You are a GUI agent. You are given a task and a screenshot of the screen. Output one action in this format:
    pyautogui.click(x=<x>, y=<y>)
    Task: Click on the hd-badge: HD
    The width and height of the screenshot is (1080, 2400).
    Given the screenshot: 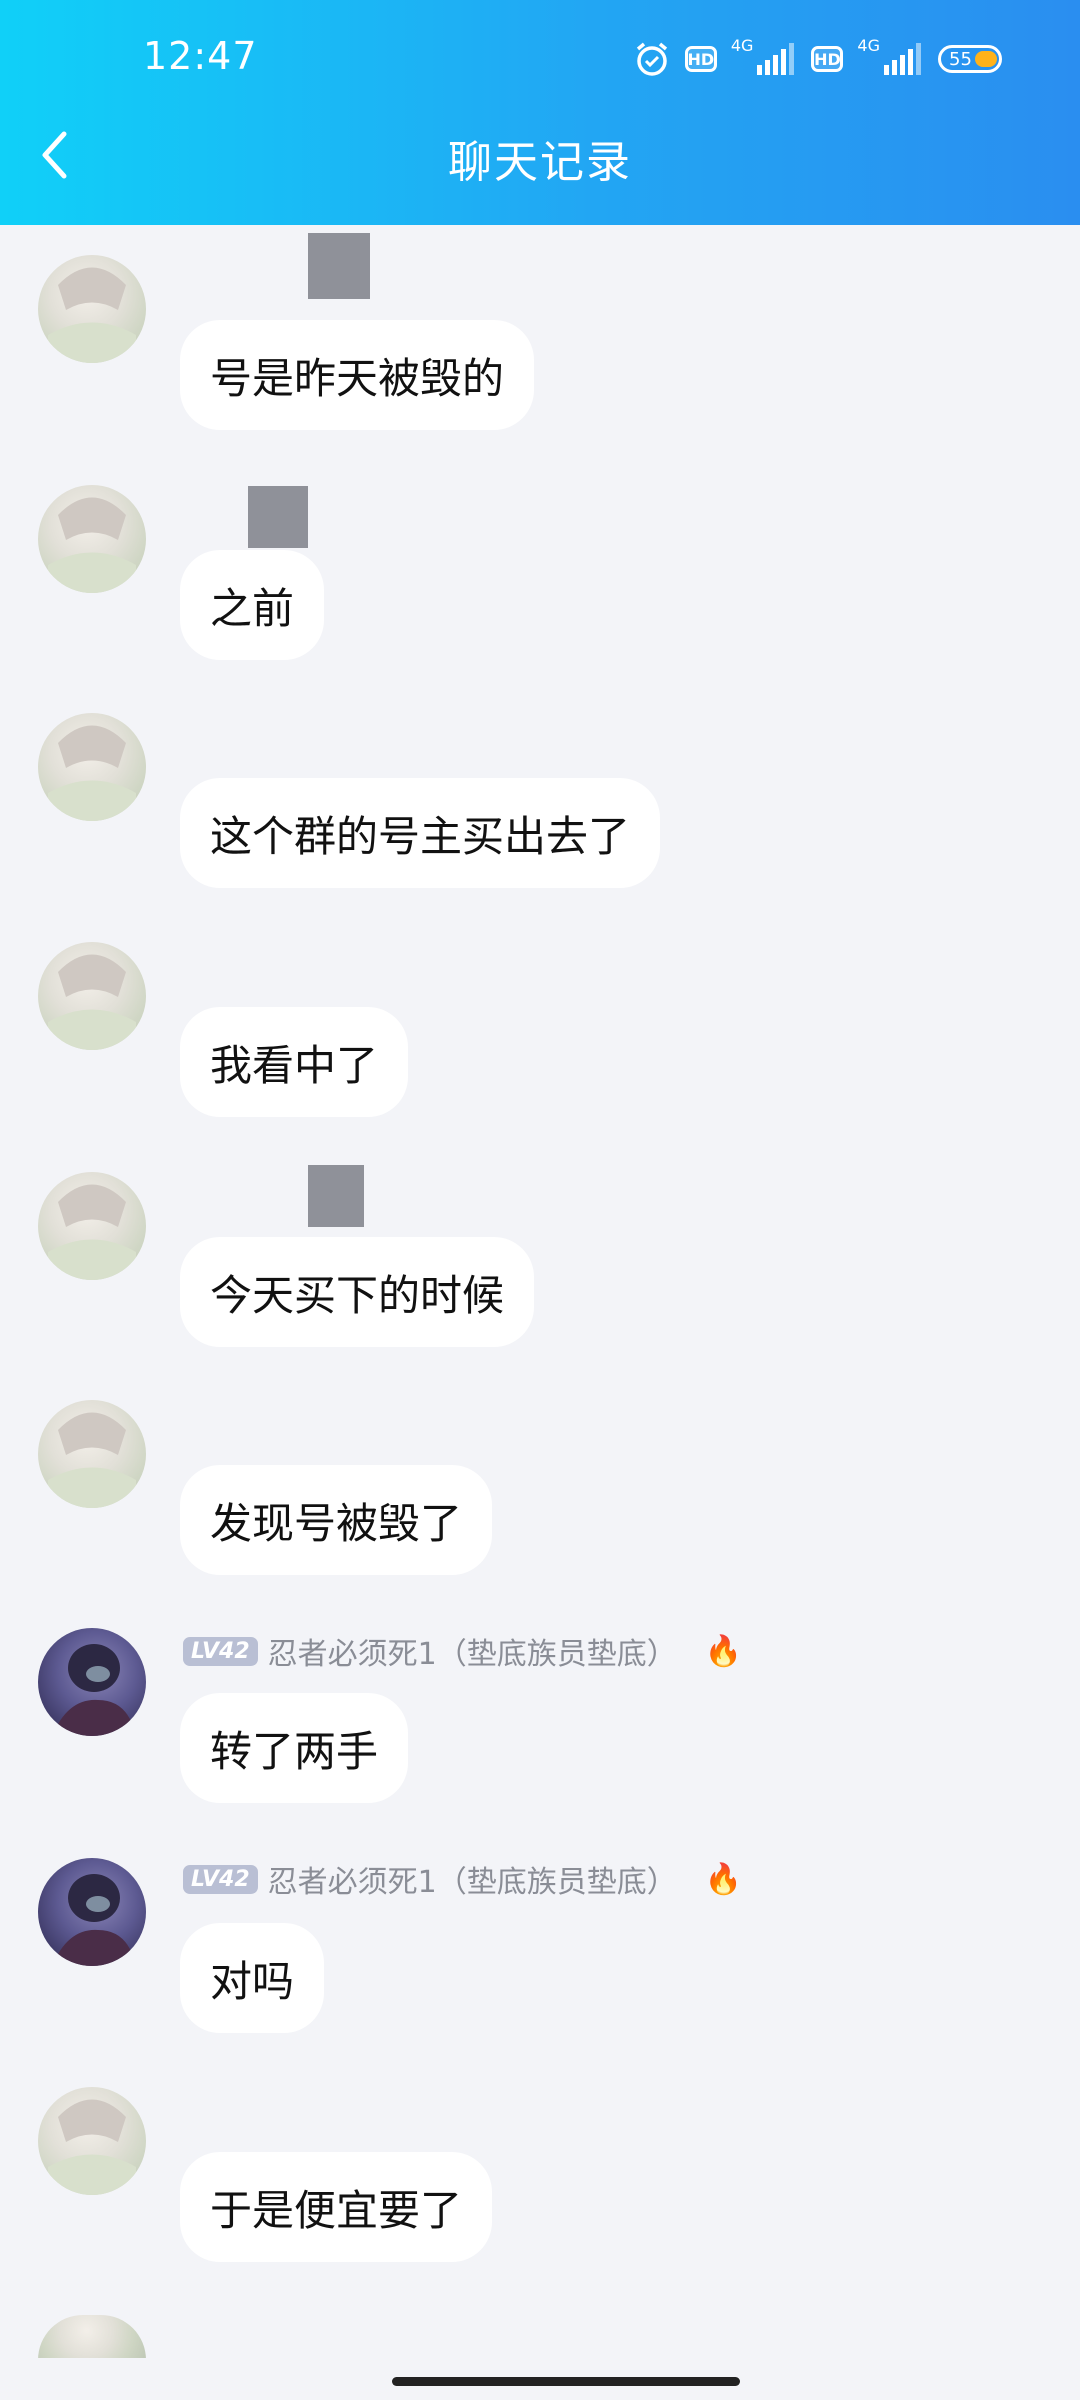 What is the action you would take?
    pyautogui.click(x=700, y=59)
    